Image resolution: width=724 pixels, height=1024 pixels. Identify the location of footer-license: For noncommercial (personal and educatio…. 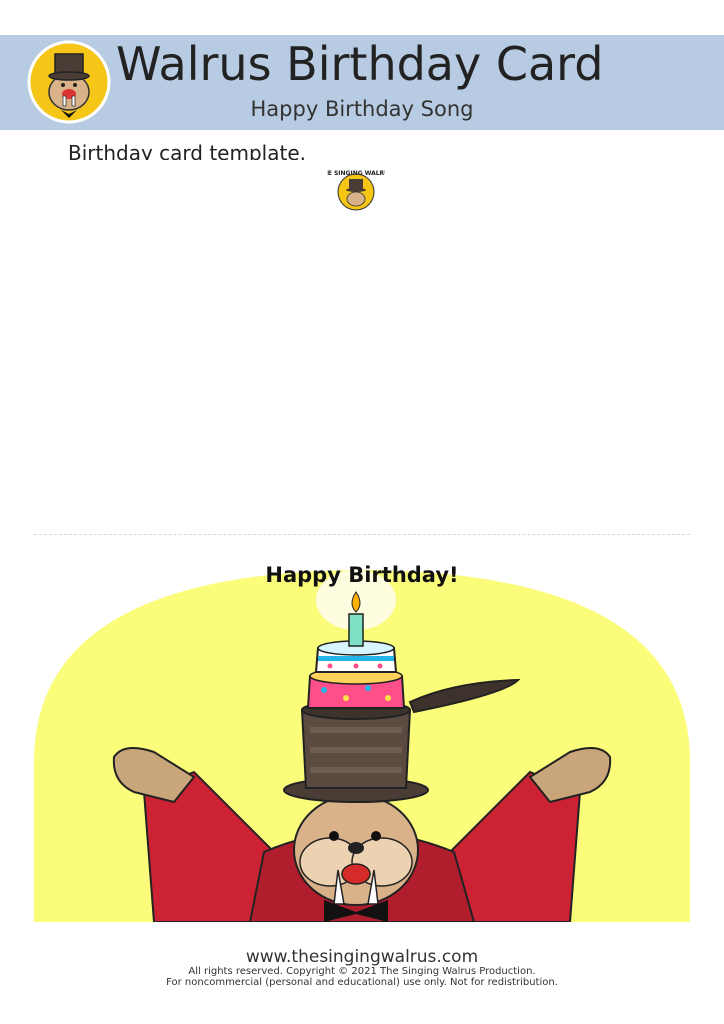
(362, 982).